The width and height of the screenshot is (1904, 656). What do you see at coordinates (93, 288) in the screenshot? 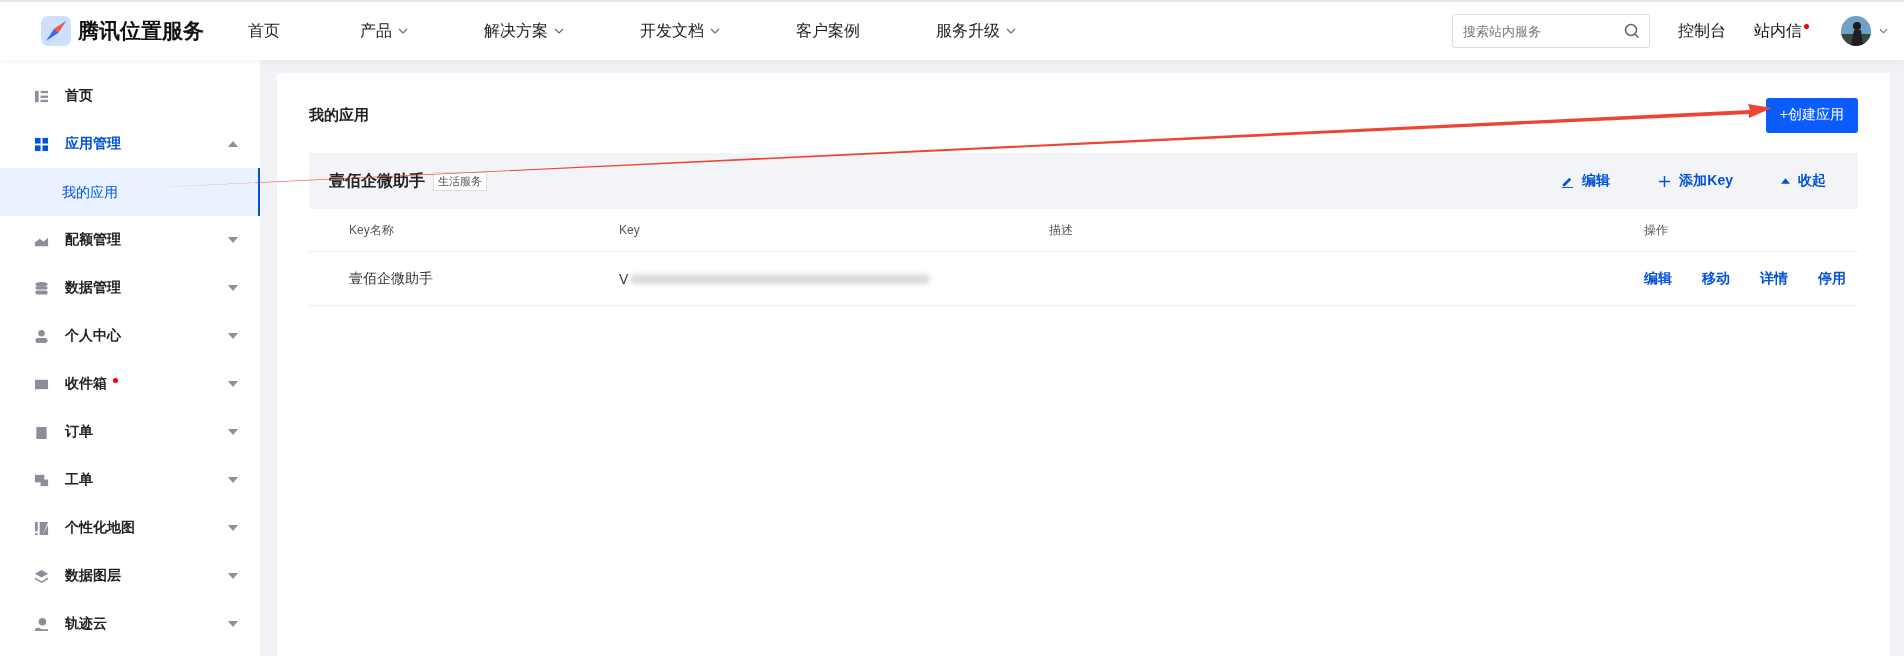
I see `menu-label: 数据管理` at bounding box center [93, 288].